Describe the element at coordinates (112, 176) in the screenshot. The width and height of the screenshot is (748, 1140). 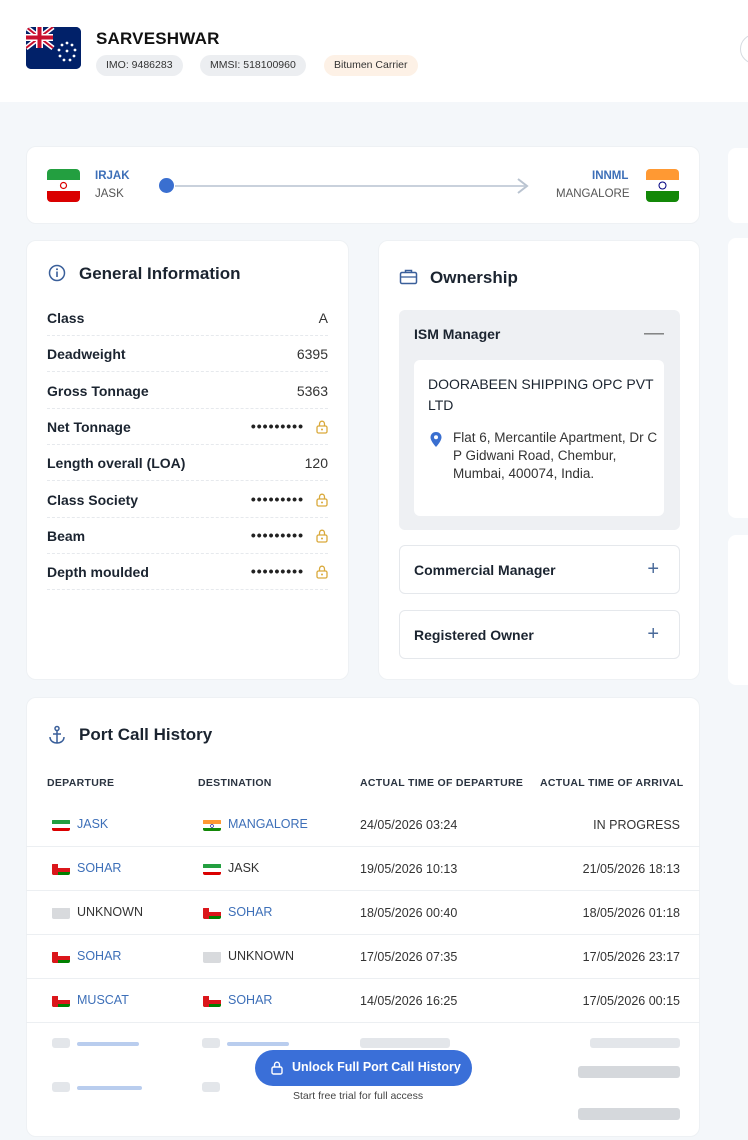
I see `origin-port-code: IRJAK` at that location.